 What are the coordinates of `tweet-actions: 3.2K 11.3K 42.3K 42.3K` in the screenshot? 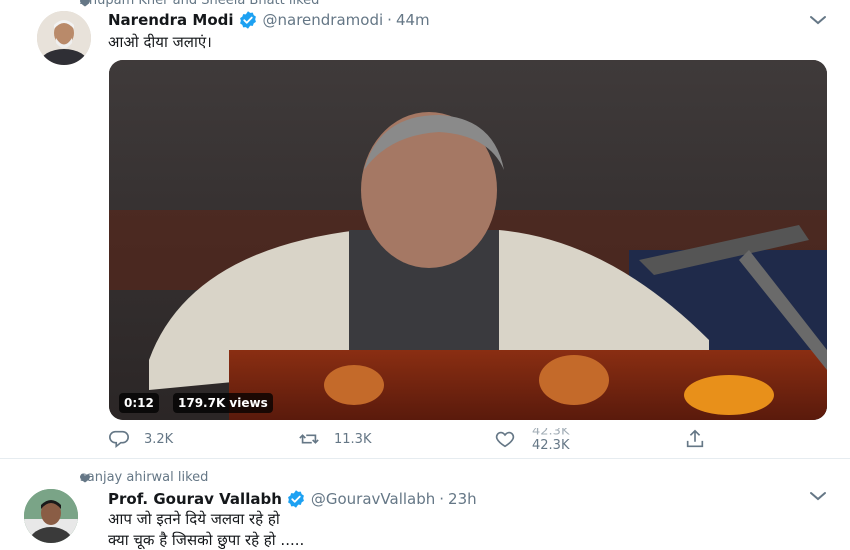 It's located at (458, 441).